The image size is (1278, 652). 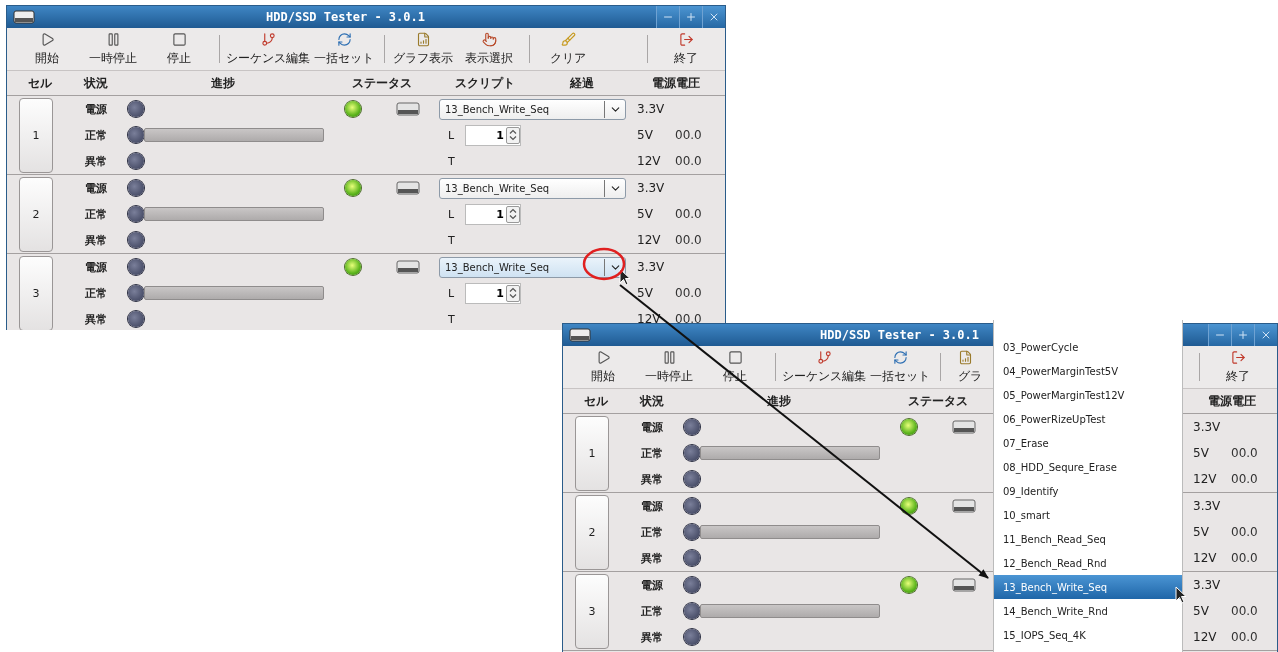 What do you see at coordinates (1088, 443) in the screenshot?
I see `dropdown-item: 07_Erase` at bounding box center [1088, 443].